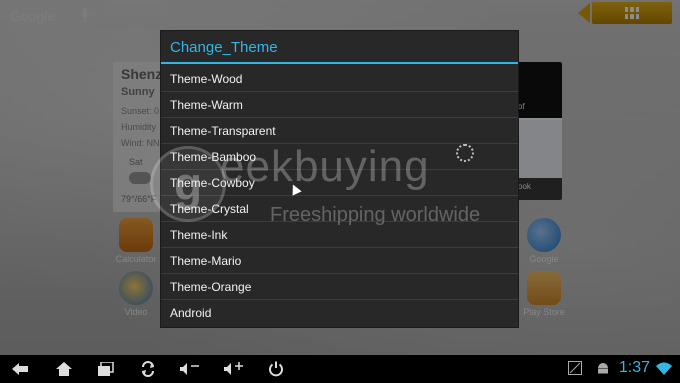  Describe the element at coordinates (339, 105) in the screenshot. I see `theme-option: Theme-Warm` at that location.